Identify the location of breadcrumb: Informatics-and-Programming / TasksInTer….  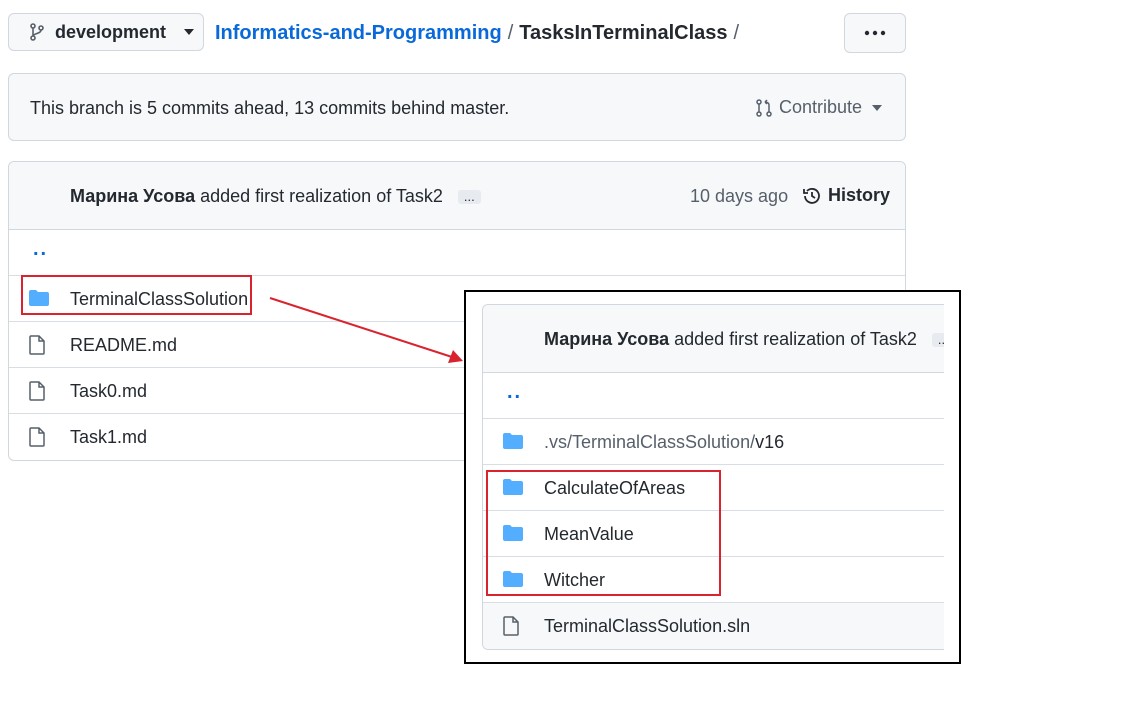
(477, 33).